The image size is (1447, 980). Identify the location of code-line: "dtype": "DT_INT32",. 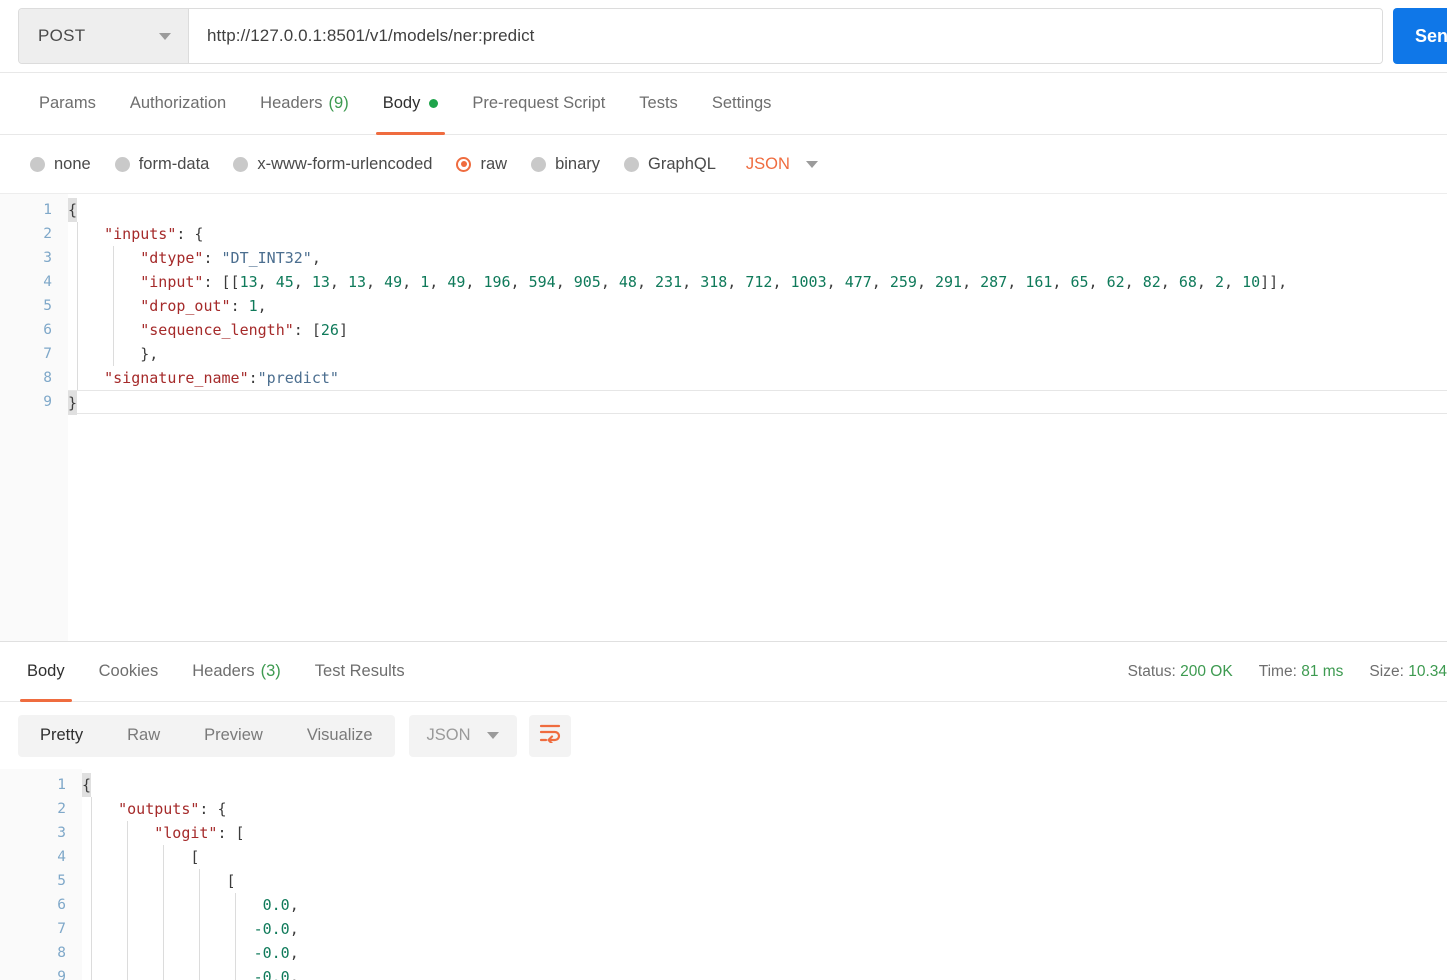
(757, 258).